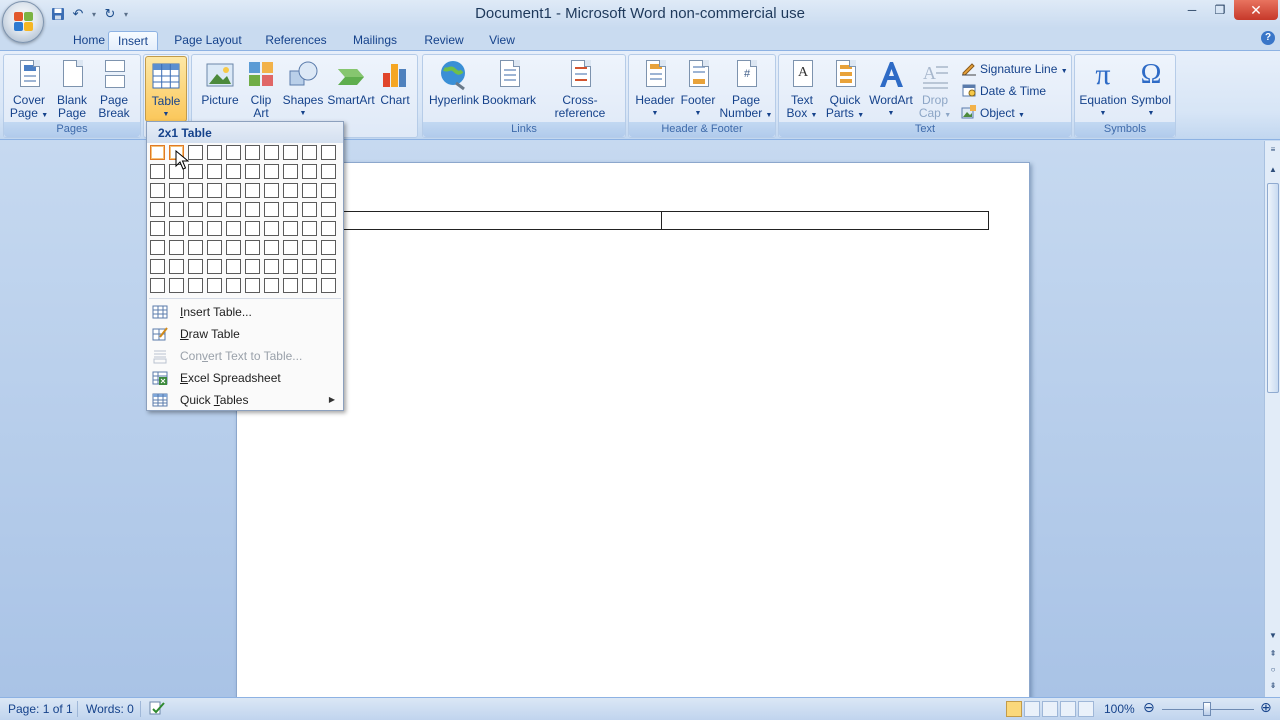 Image resolution: width=1280 pixels, height=720 pixels. Describe the element at coordinates (1050, 709) in the screenshot. I see `web-layout-view-icon` at that location.